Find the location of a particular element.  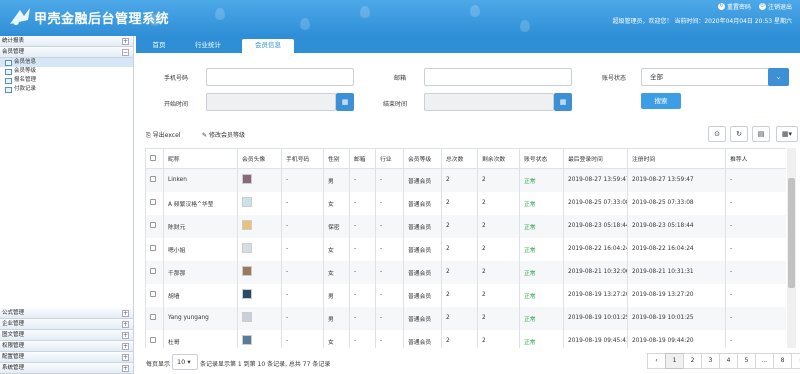

sidebar-head-config: 配置管理 + is located at coordinates (66, 357).